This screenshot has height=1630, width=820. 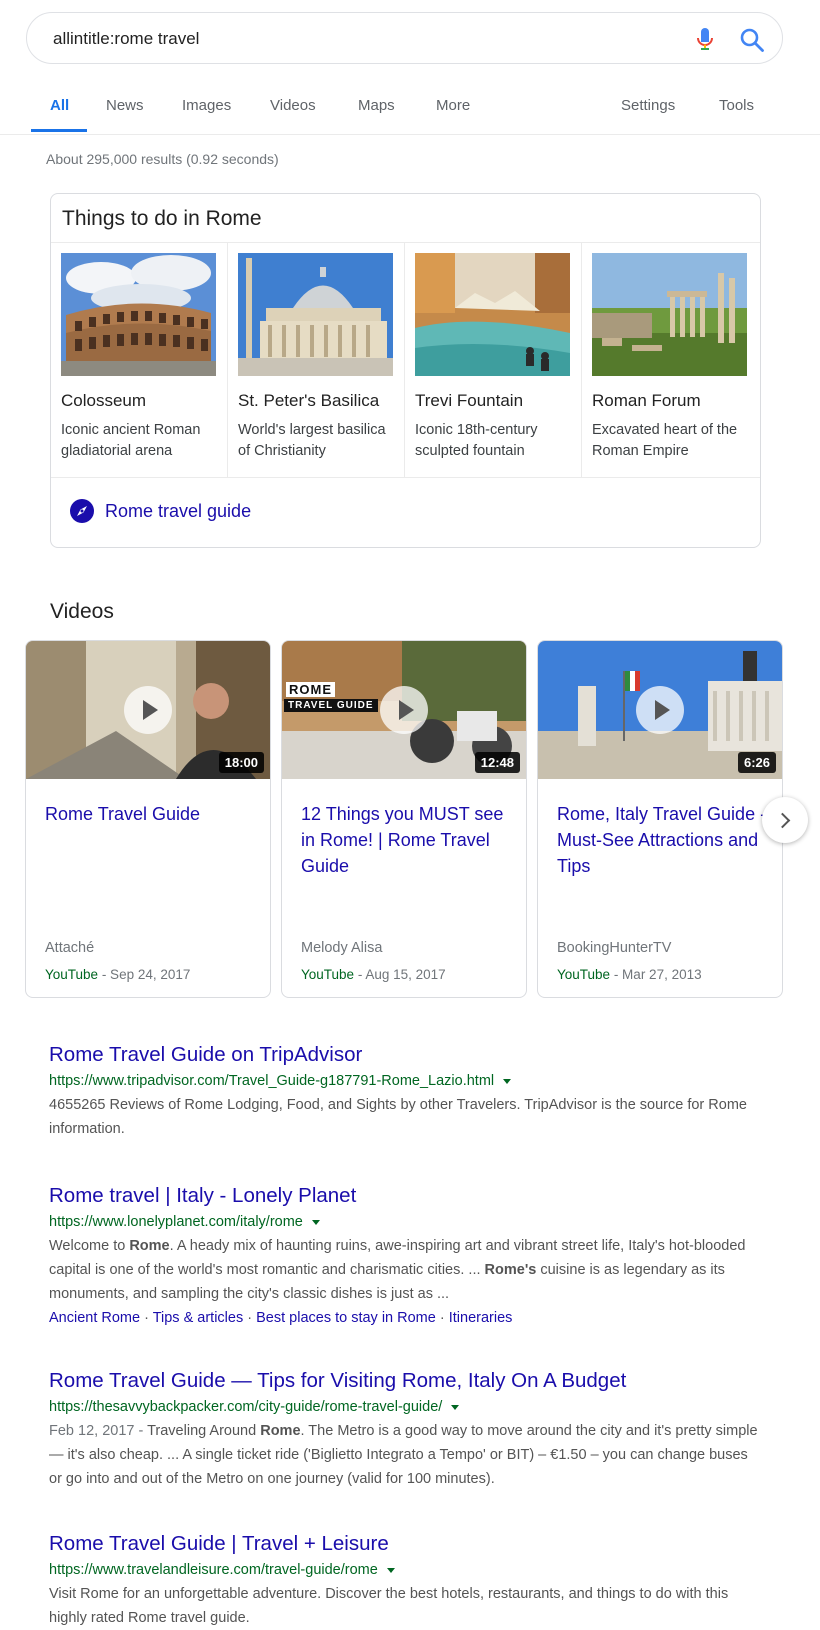 I want to click on st-peters-image, so click(x=315, y=314).